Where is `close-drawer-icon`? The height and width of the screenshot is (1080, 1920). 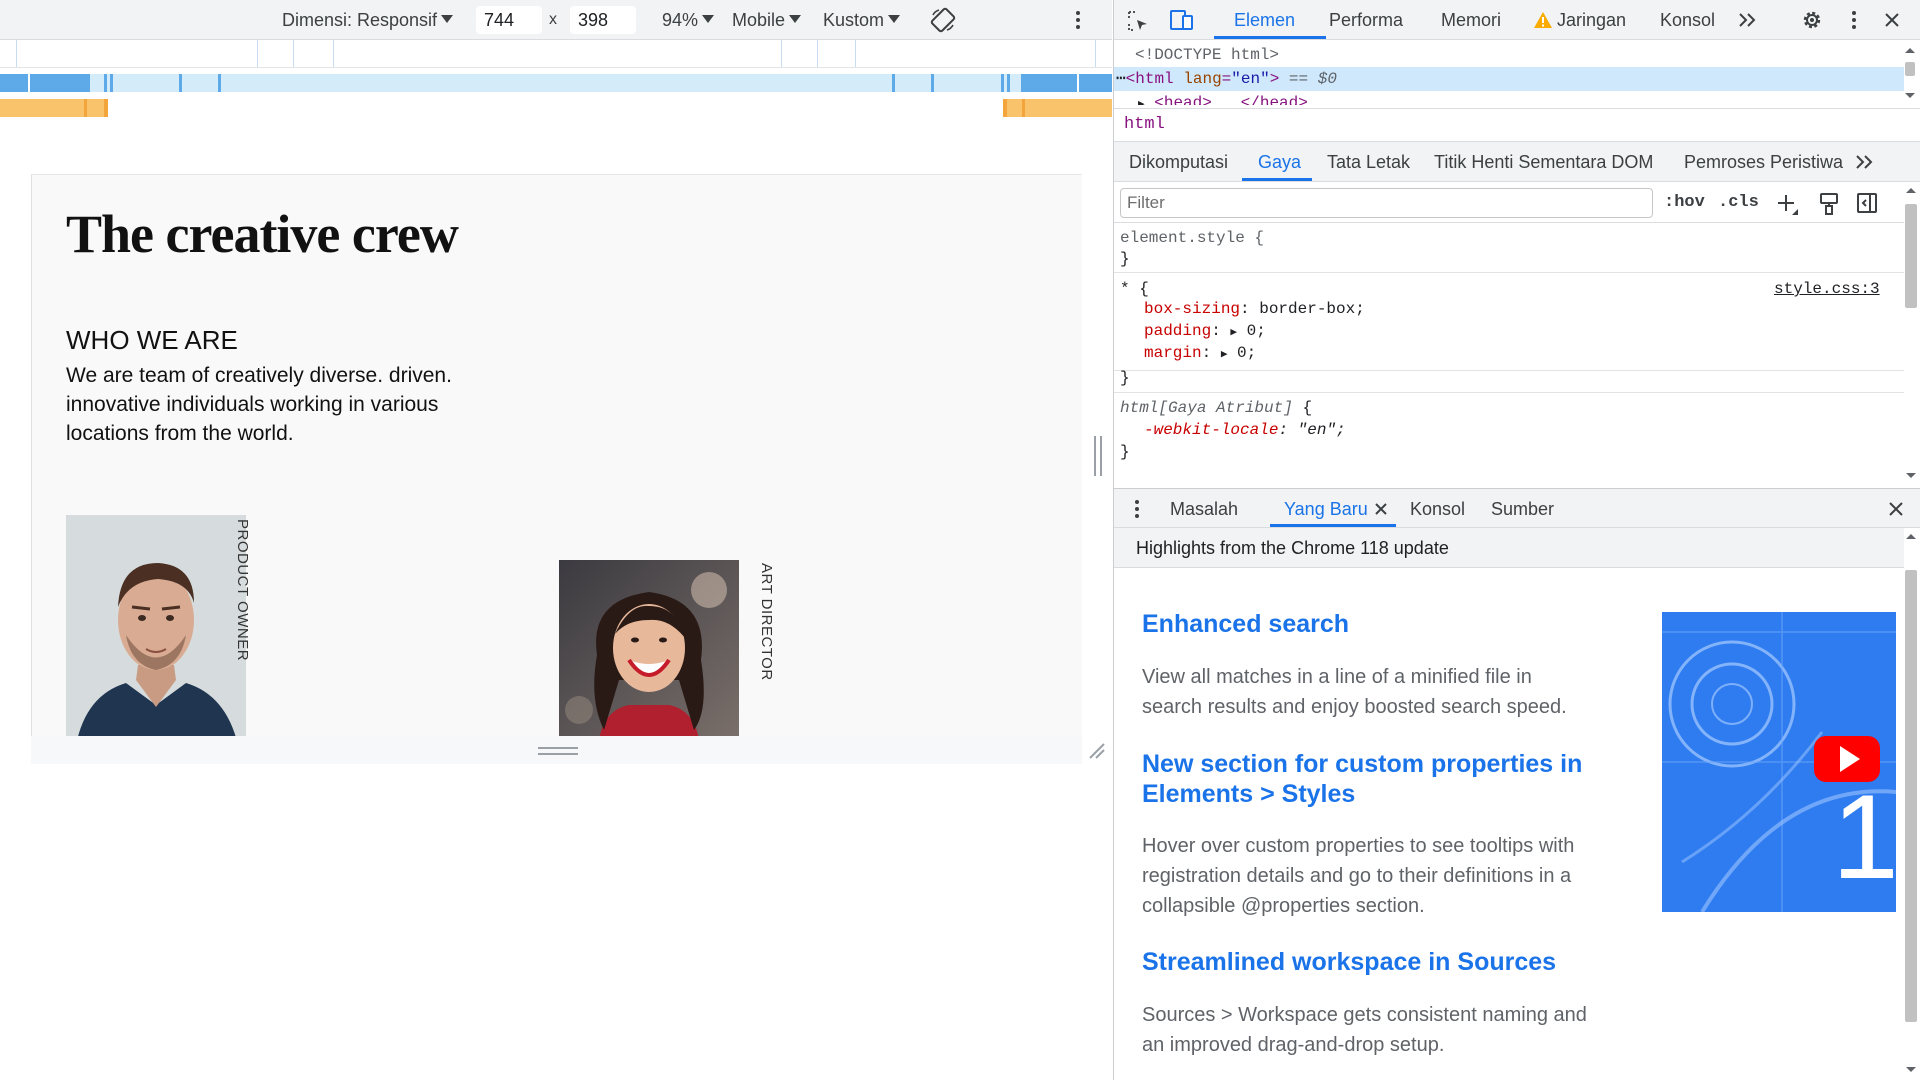 close-drawer-icon is located at coordinates (1896, 509).